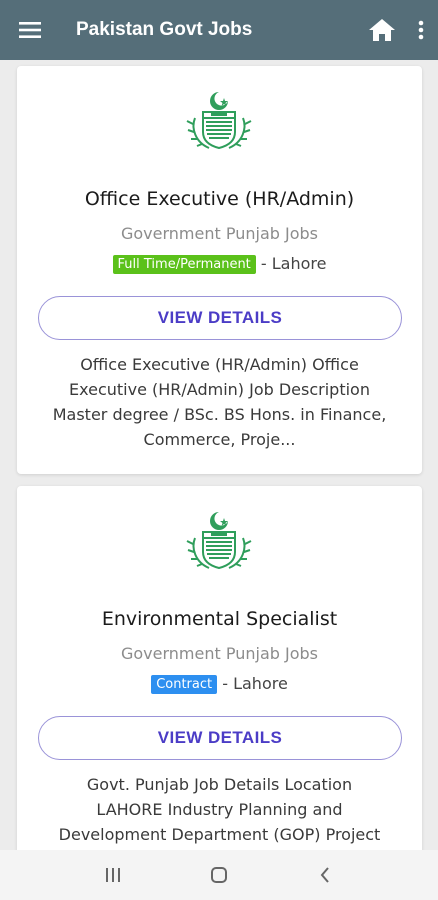 This screenshot has width=438, height=900. I want to click on recent-apps-icon, so click(113, 875).